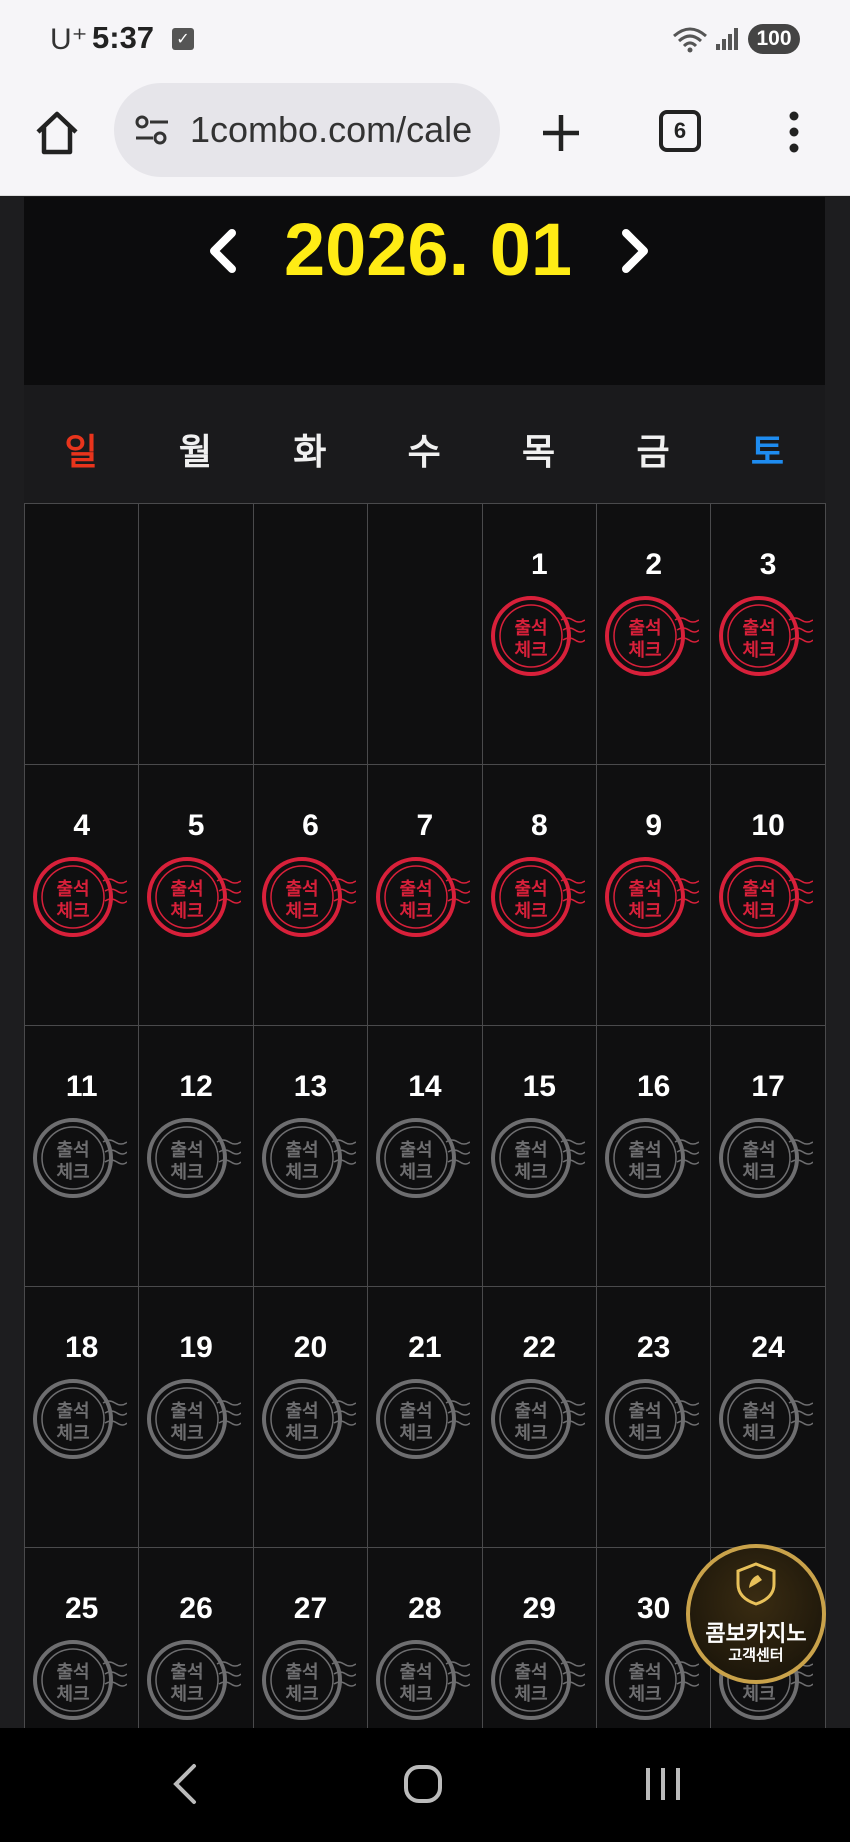 This screenshot has width=850, height=1842. Describe the element at coordinates (81, 452) in the screenshot. I see `weekday-label: 일` at that location.